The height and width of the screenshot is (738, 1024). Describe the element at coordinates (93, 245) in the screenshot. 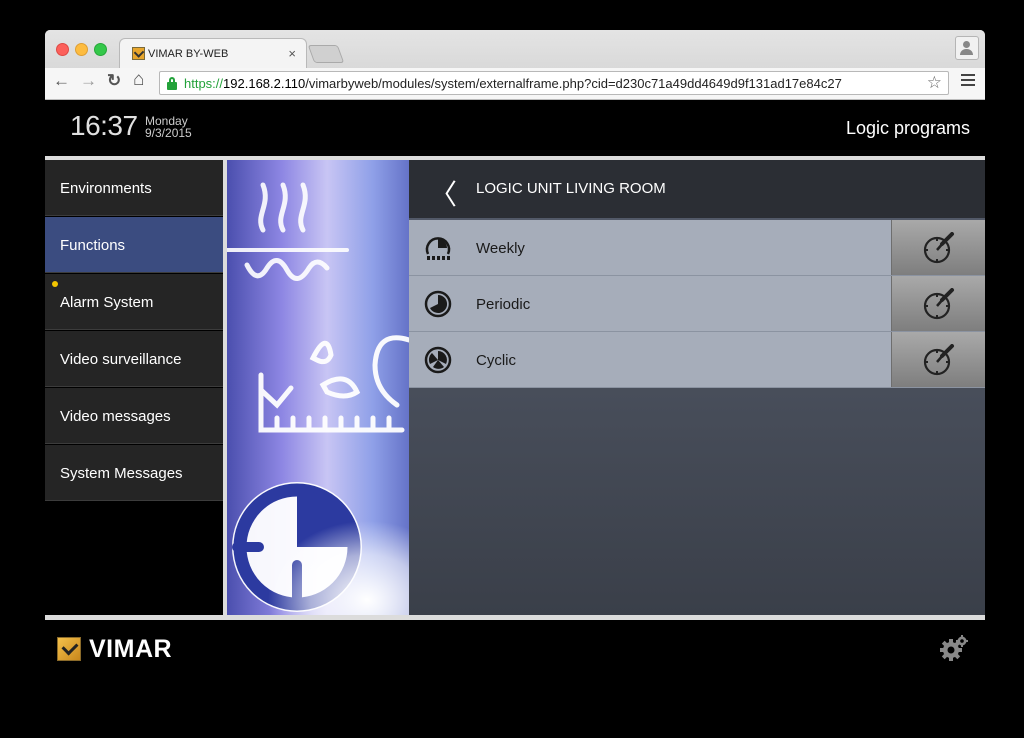

I see `sidebar-item-label: Functions` at that location.